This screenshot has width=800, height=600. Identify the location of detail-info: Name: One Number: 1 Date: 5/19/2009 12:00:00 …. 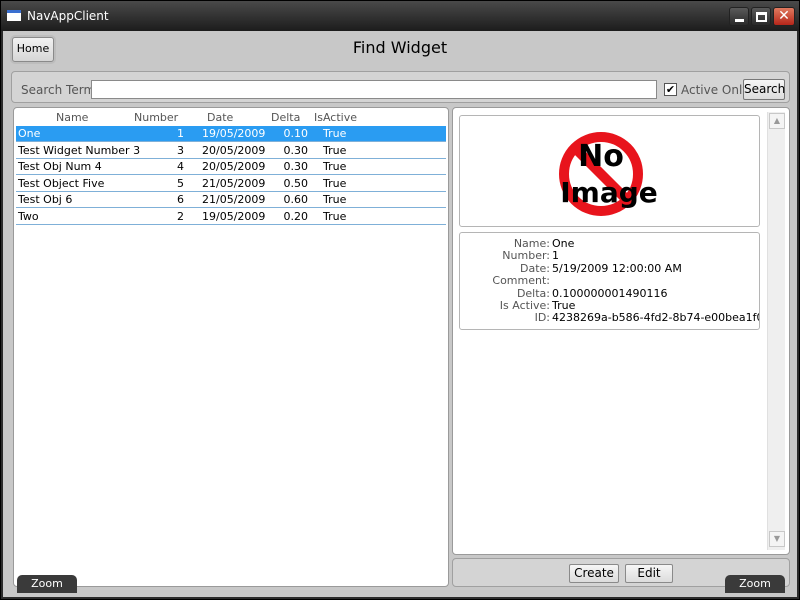
(609, 281).